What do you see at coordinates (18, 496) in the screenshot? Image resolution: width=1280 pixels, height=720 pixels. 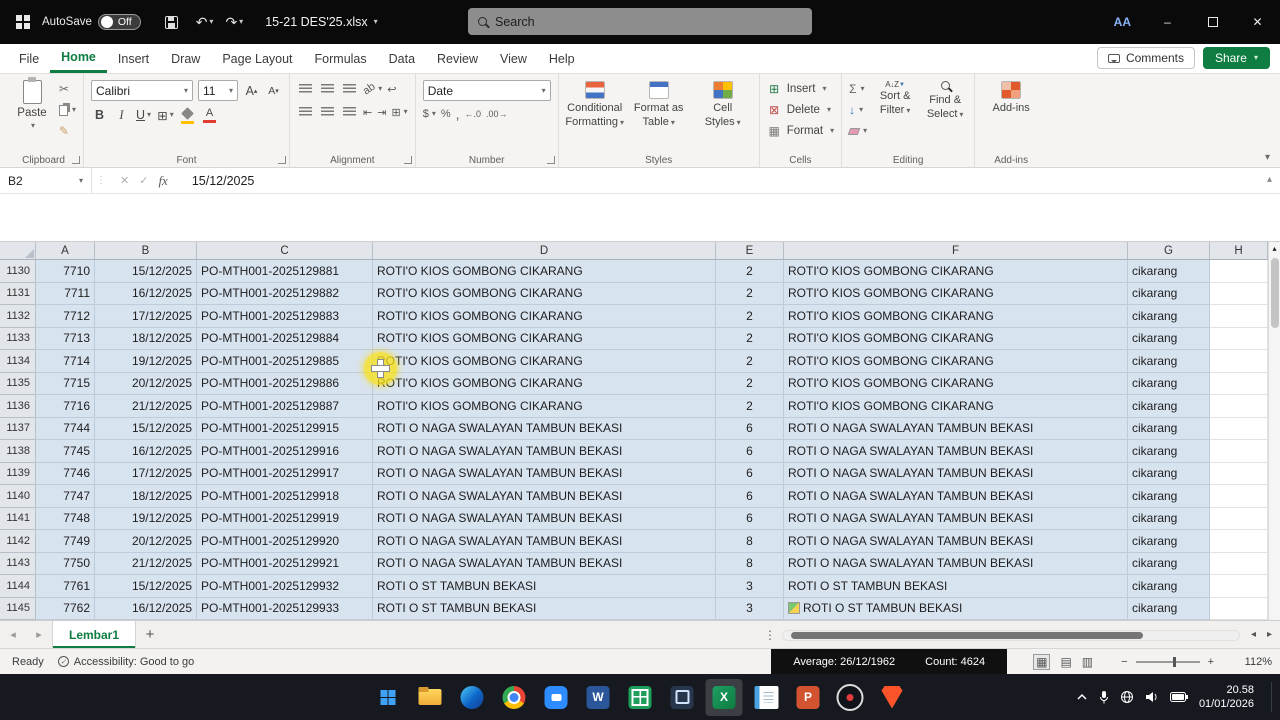 I see `row-header: 1140` at bounding box center [18, 496].